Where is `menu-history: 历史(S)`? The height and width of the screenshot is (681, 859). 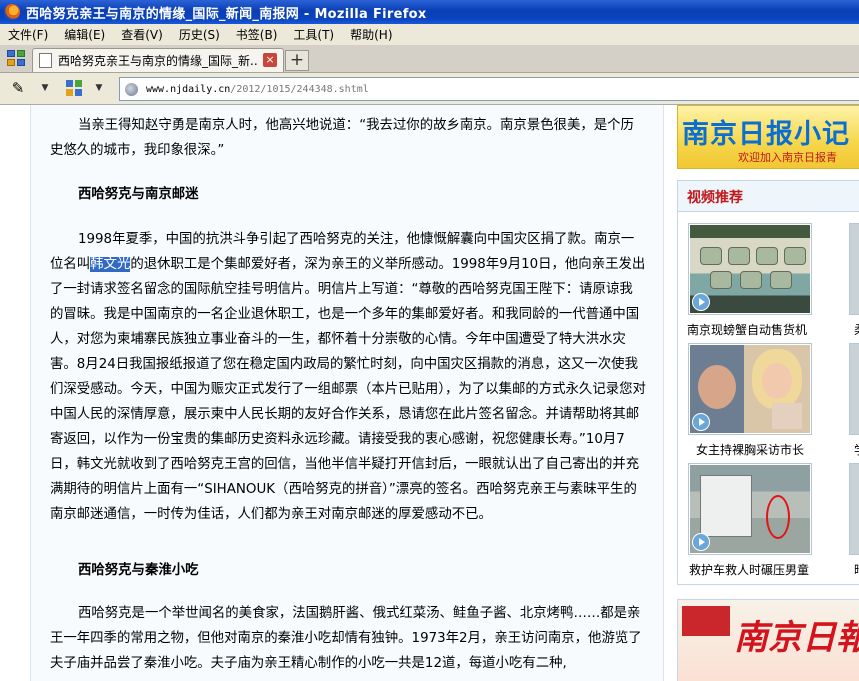 menu-history: 历史(S) is located at coordinates (199, 34).